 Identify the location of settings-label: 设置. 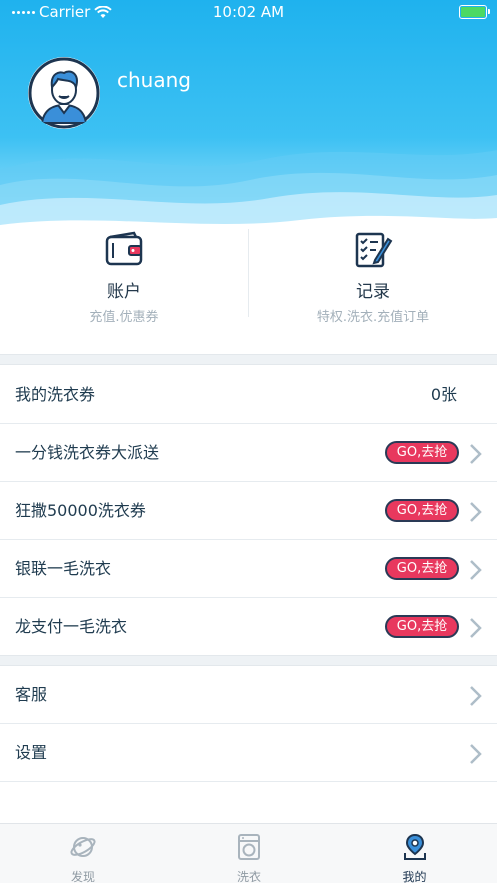
(31, 752).